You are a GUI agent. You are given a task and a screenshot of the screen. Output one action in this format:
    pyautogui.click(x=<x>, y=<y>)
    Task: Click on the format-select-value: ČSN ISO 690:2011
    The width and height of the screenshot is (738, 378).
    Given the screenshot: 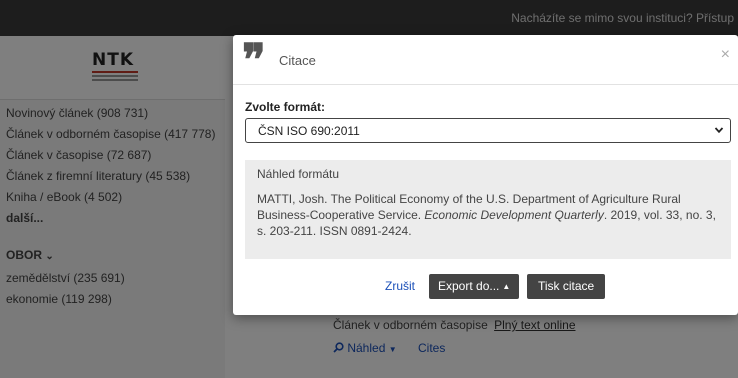 What is the action you would take?
    pyautogui.click(x=309, y=131)
    